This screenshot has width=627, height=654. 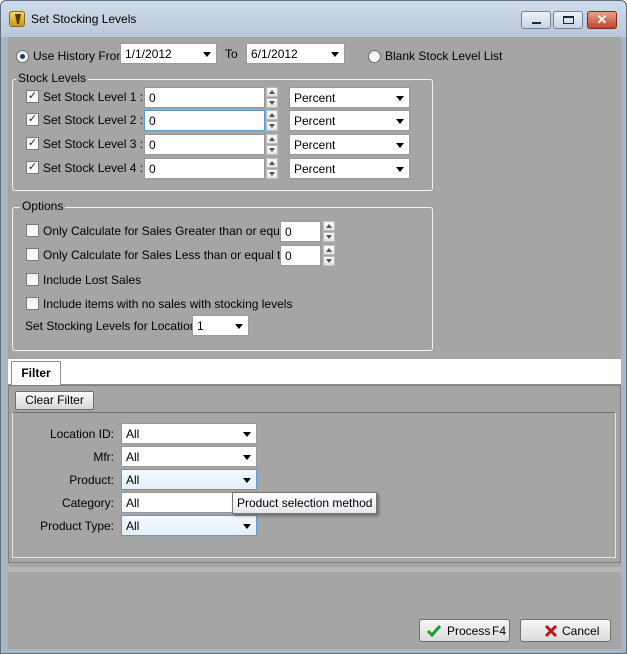 I want to click on sales-greater-spinner, so click(x=329, y=231).